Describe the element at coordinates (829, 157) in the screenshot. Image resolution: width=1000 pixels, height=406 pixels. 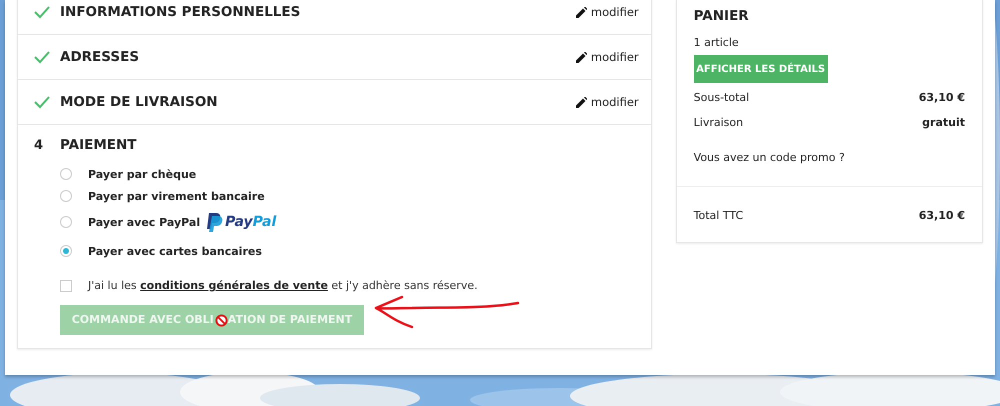
I see `promo-link: Vous avez un code promo ?` at that location.